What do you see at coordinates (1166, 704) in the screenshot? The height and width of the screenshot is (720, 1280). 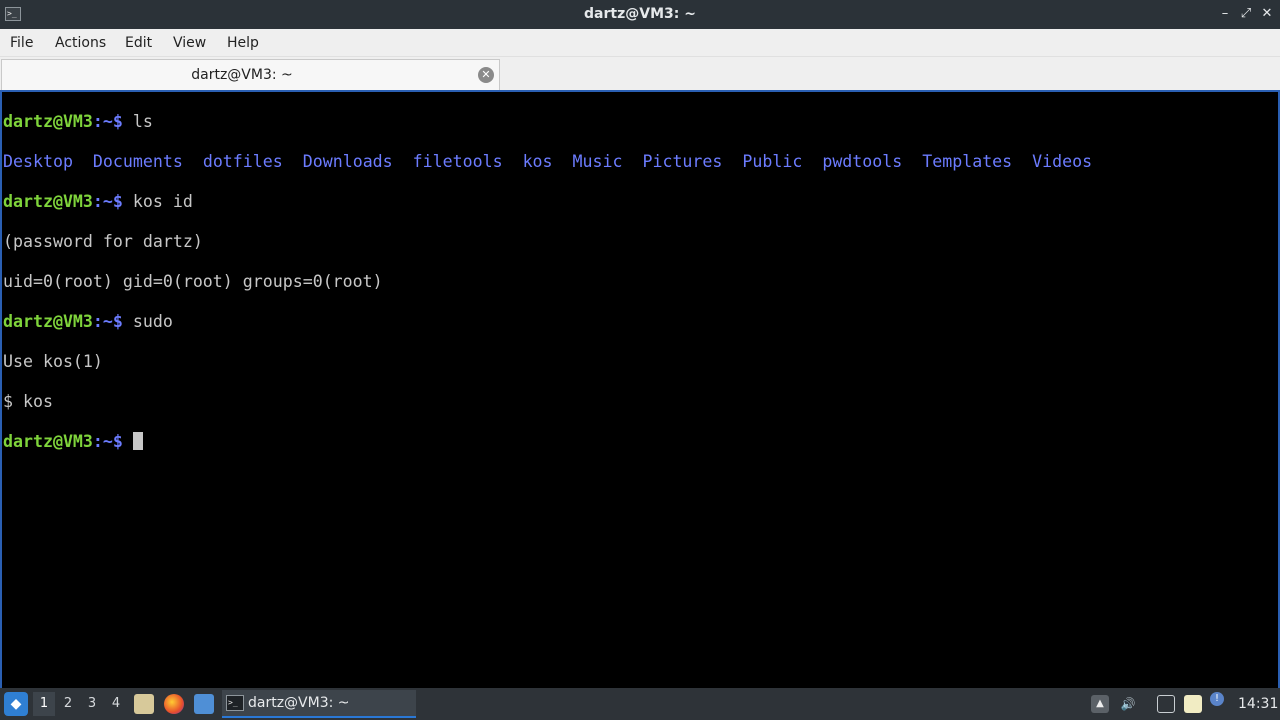 I see `network-icon` at bounding box center [1166, 704].